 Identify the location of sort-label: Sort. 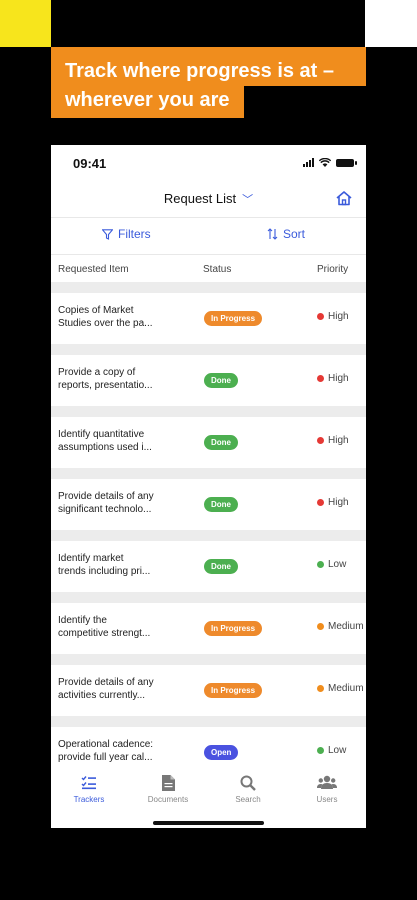
(294, 234).